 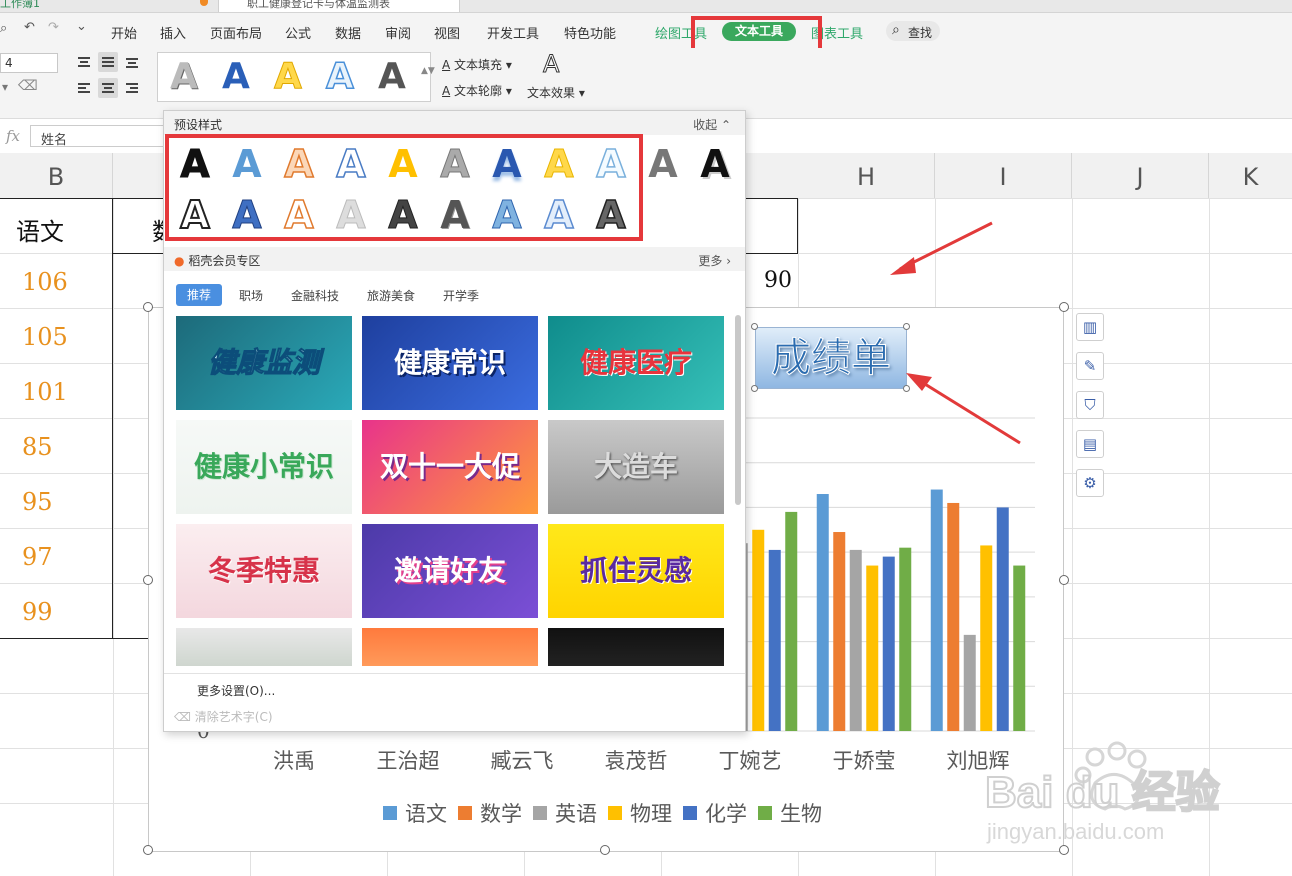 What do you see at coordinates (715, 164) in the screenshot?
I see `preset-style-r1-11: A` at bounding box center [715, 164].